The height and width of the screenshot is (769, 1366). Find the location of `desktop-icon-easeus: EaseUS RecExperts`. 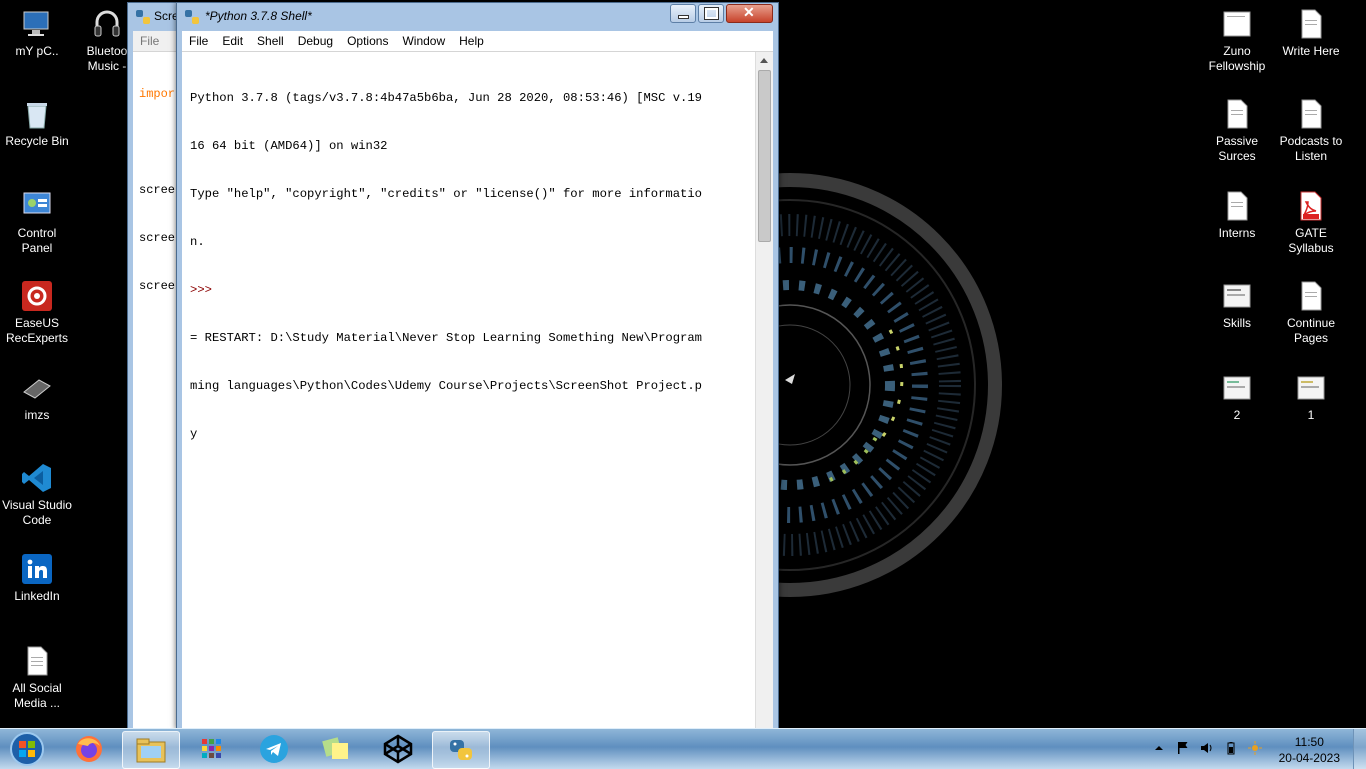

desktop-icon-easeus: EaseUS RecExperts is located at coordinates (37, 313).